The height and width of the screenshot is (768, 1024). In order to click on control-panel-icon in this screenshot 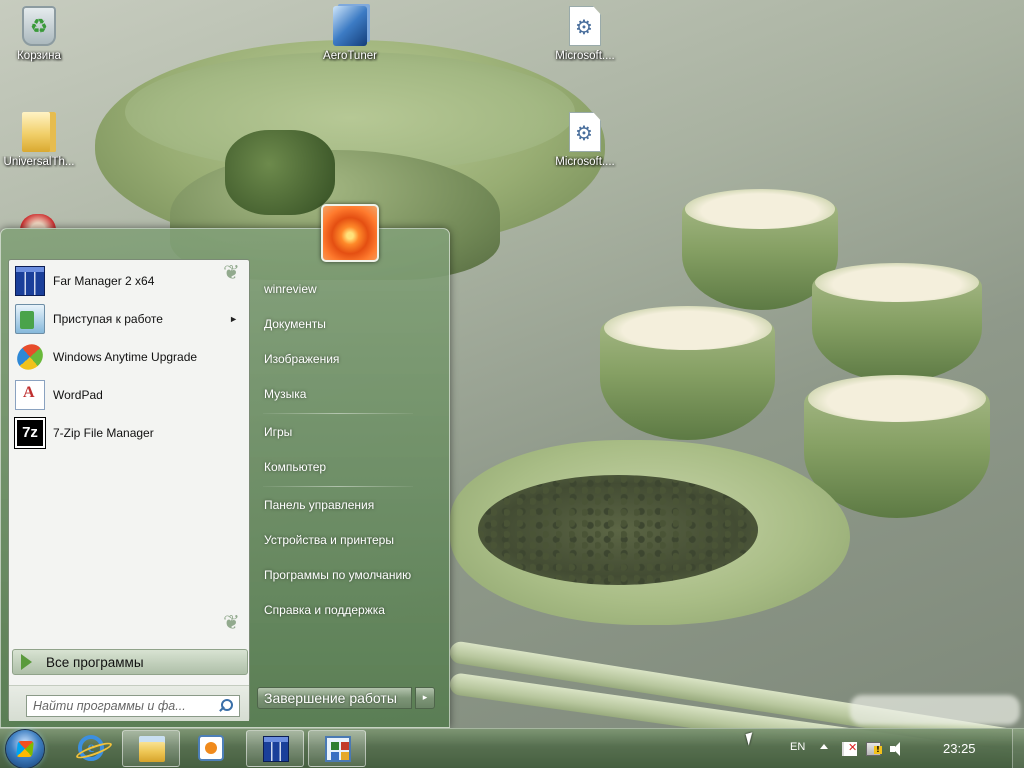, I will do `click(338, 749)`.